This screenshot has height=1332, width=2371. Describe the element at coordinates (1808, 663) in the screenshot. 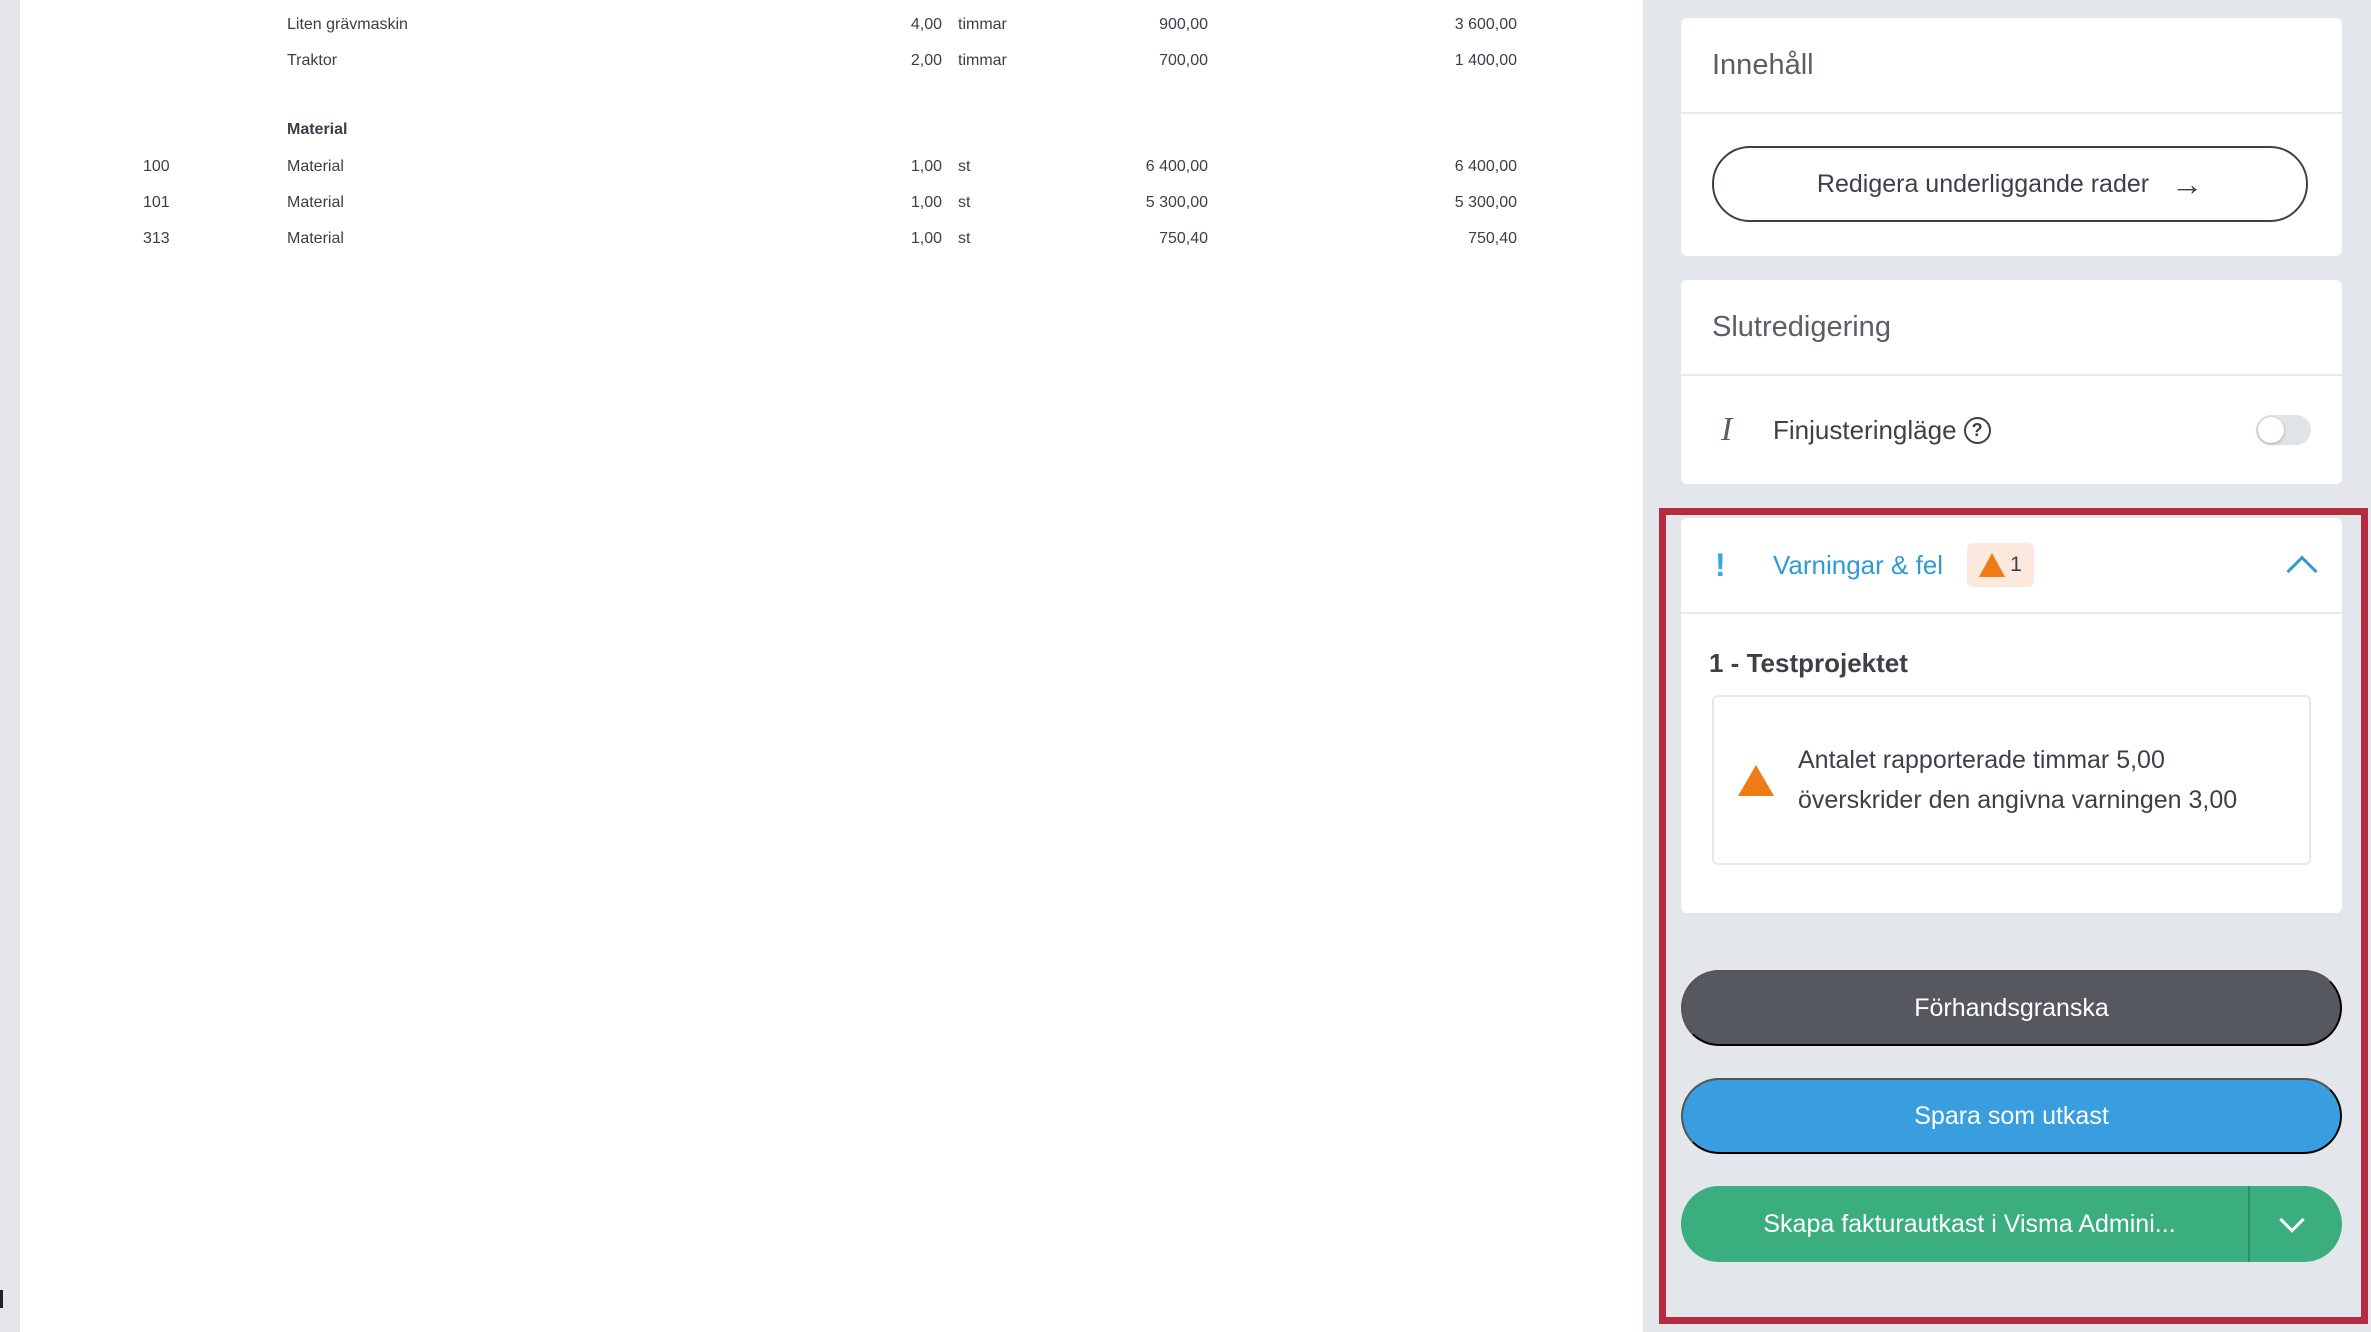

I see `project-title: 1 - Testprojektet` at that location.